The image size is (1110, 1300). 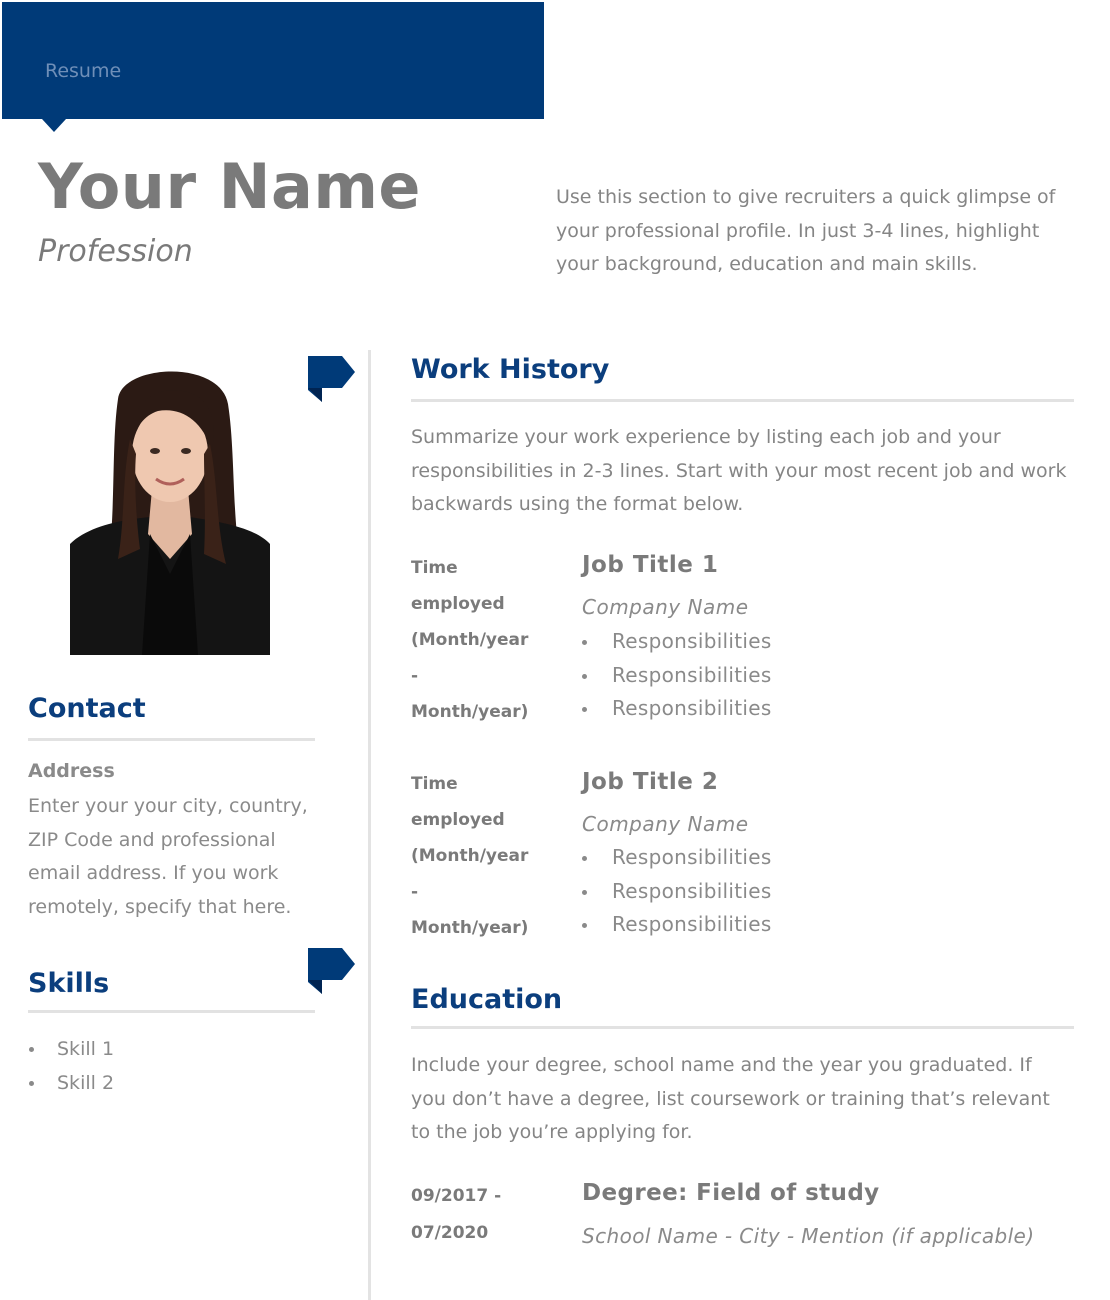 What do you see at coordinates (650, 565) in the screenshot?
I see `job-1-title: Job Title 1` at bounding box center [650, 565].